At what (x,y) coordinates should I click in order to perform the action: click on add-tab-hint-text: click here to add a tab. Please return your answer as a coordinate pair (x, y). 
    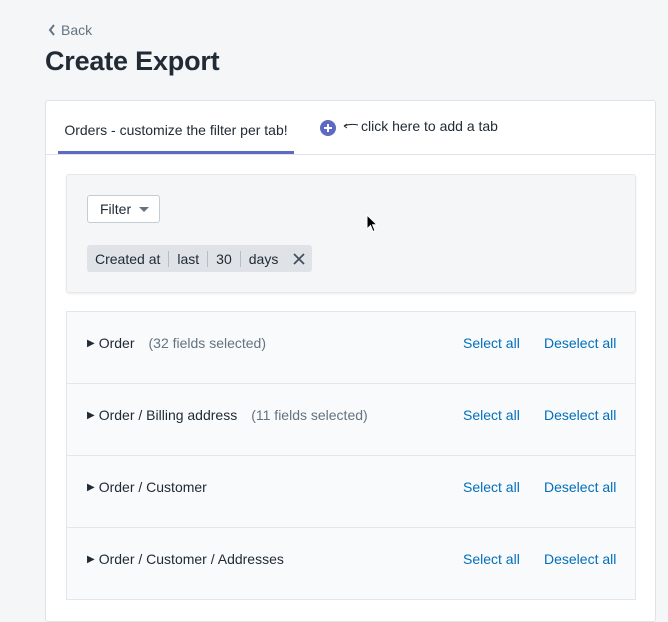
    Looking at the image, I should click on (429, 126).